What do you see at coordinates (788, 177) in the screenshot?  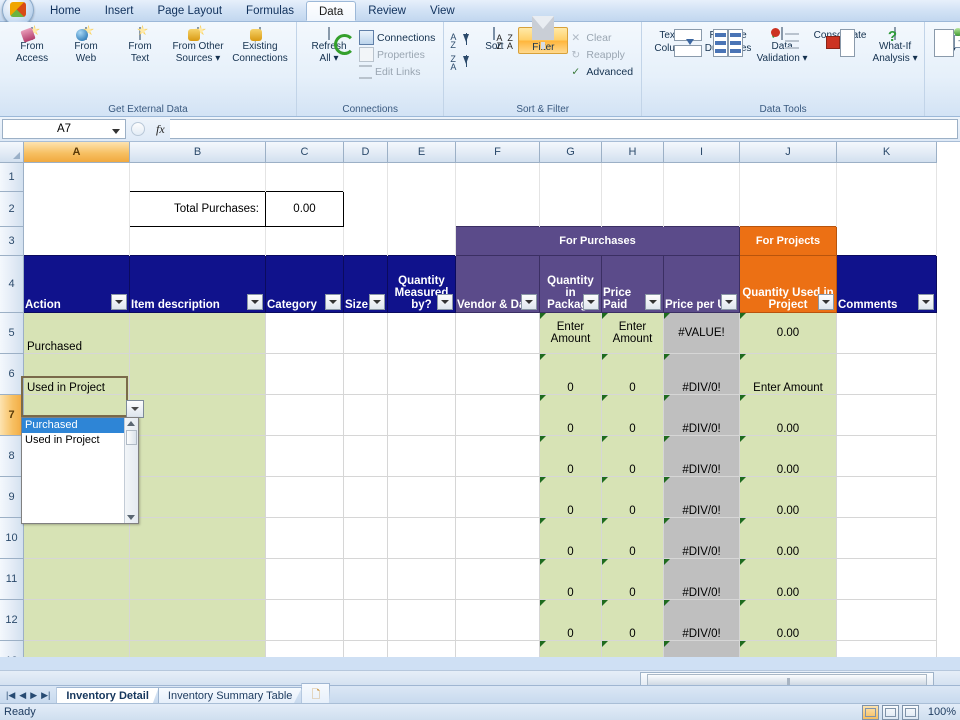 I see `cell-j1` at bounding box center [788, 177].